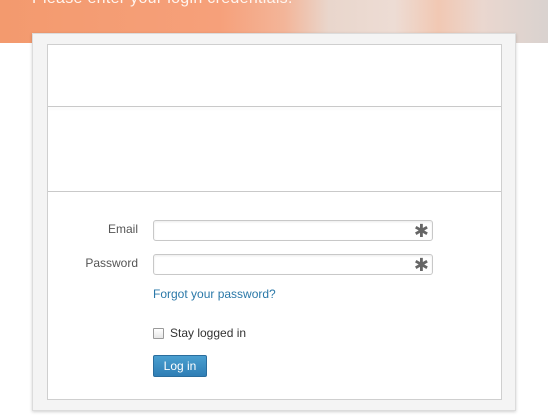  What do you see at coordinates (111, 263) in the screenshot?
I see `password-label: Password` at bounding box center [111, 263].